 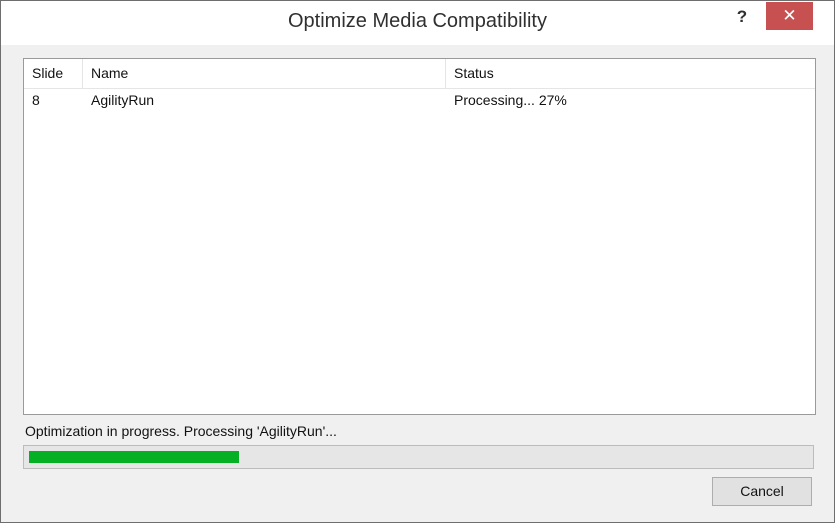 I want to click on column-header-name: Name, so click(x=264, y=73).